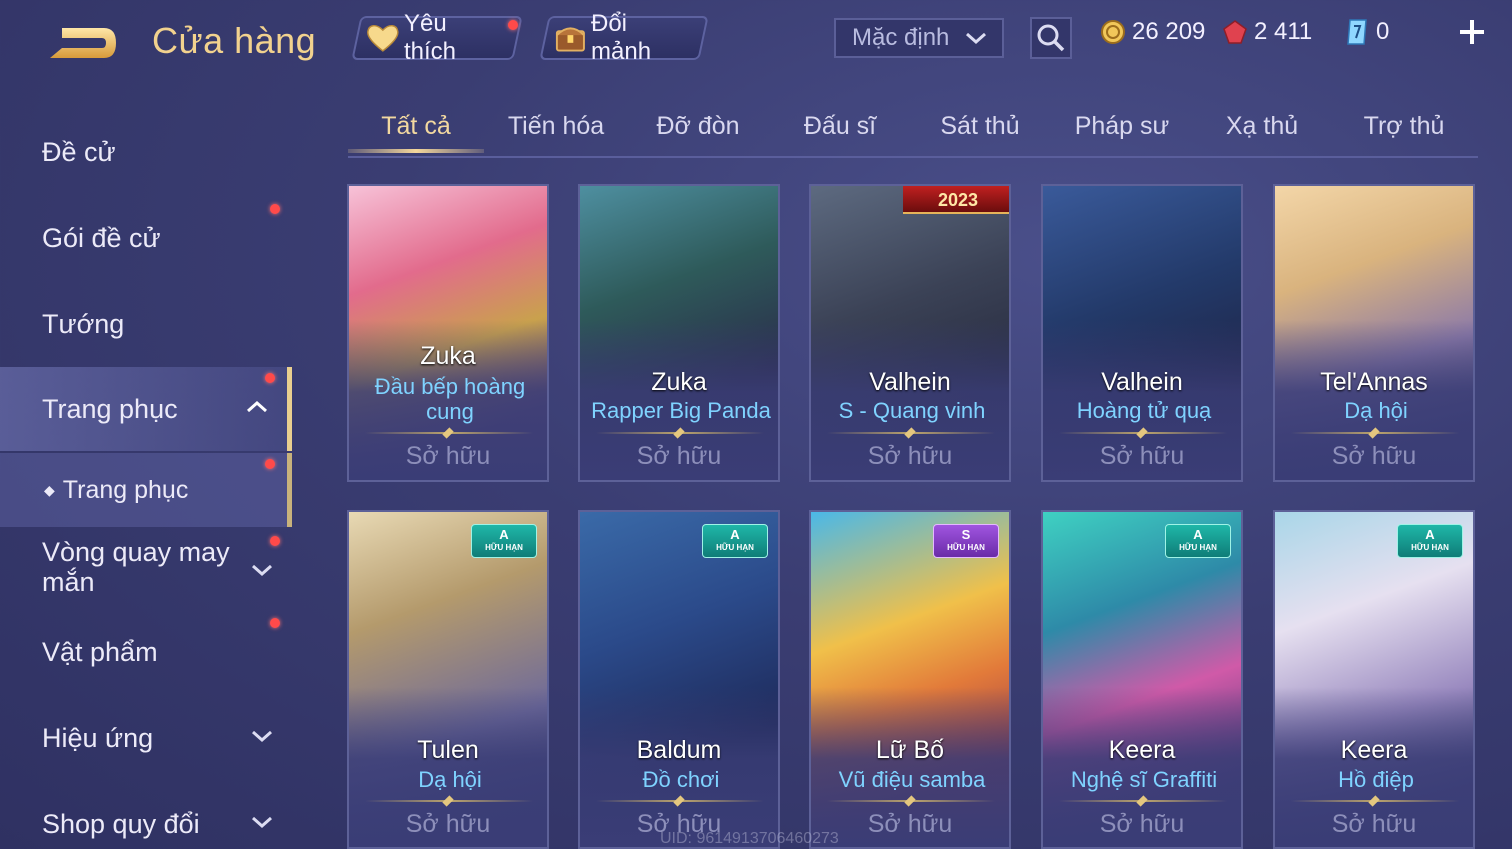 The width and height of the screenshot is (1512, 849). Describe the element at coordinates (679, 750) in the screenshot. I see `hero-name: Baldum` at that location.